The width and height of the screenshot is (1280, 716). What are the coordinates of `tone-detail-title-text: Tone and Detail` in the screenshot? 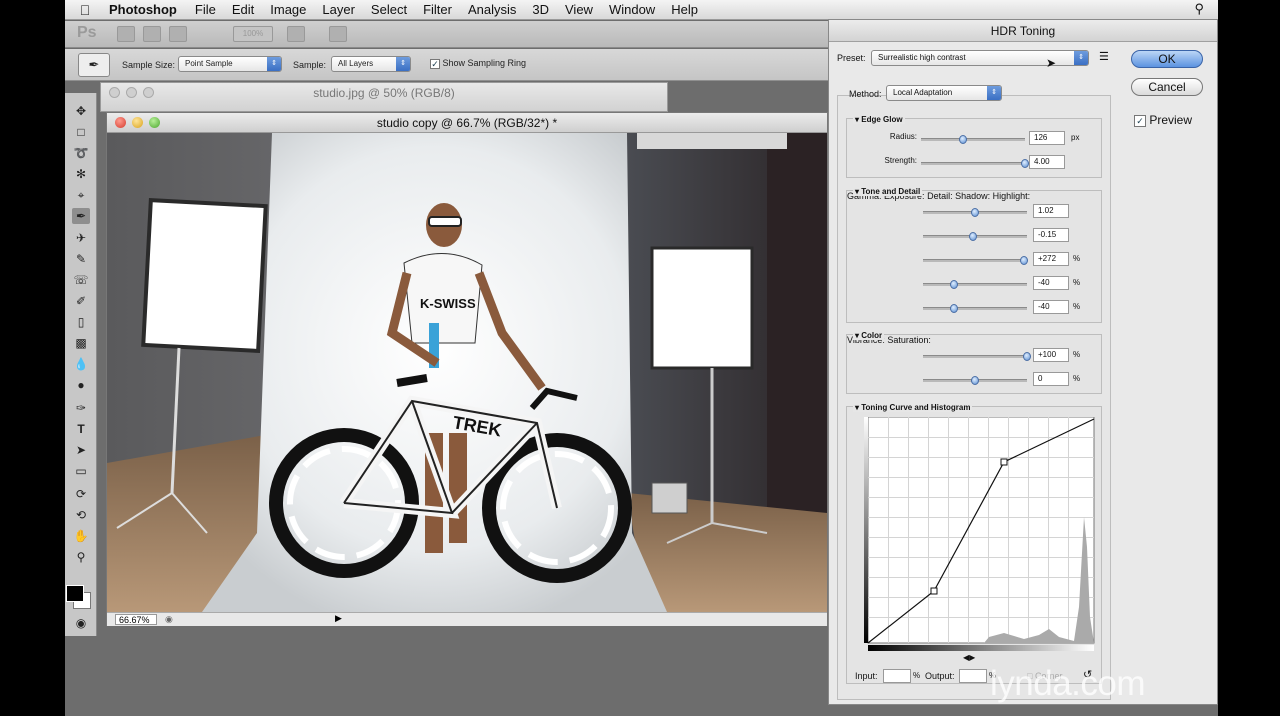 It's located at (891, 191).